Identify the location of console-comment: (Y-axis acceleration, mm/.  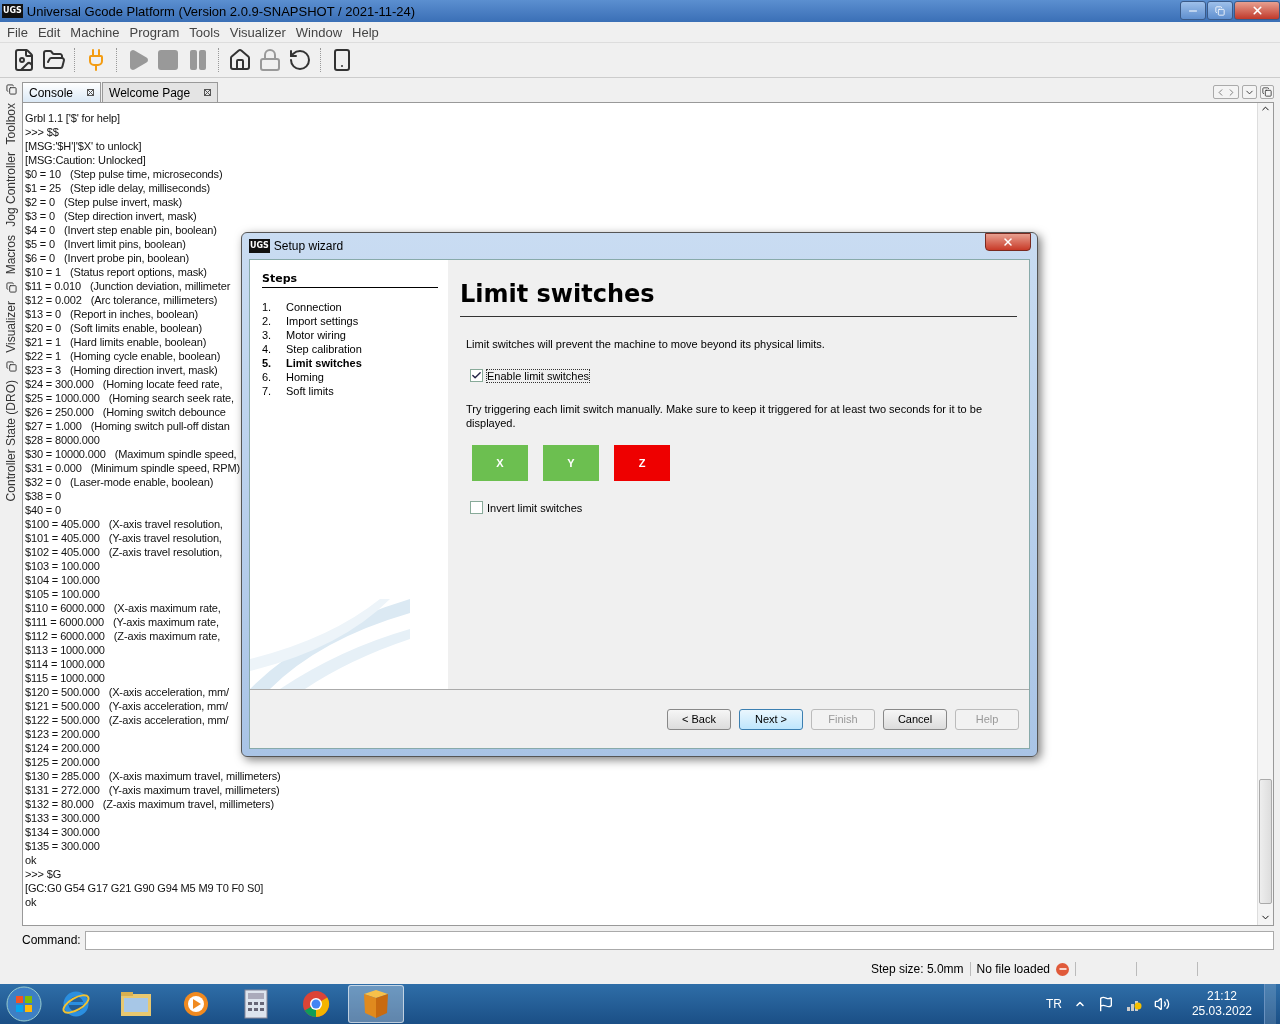
(168, 706).